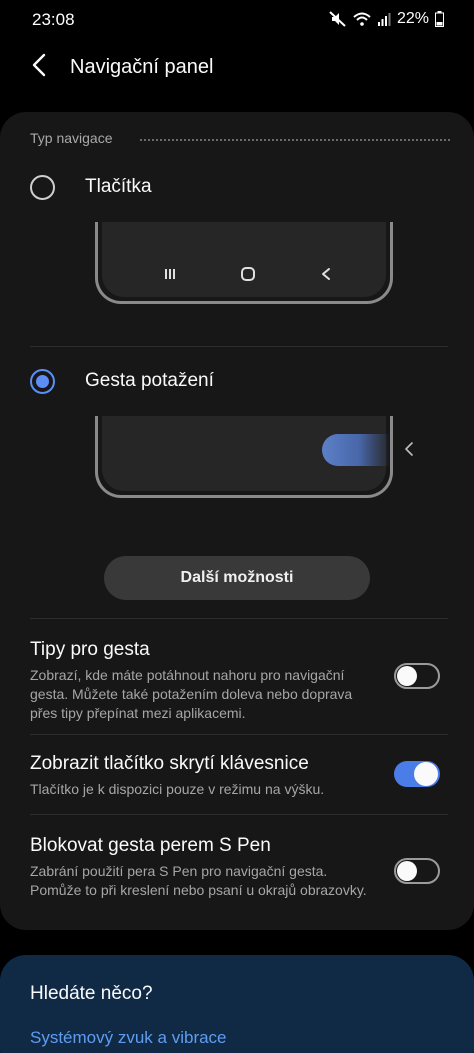 The height and width of the screenshot is (1053, 474). What do you see at coordinates (42, 187) in the screenshot?
I see `radio-buttons-unselected` at bounding box center [42, 187].